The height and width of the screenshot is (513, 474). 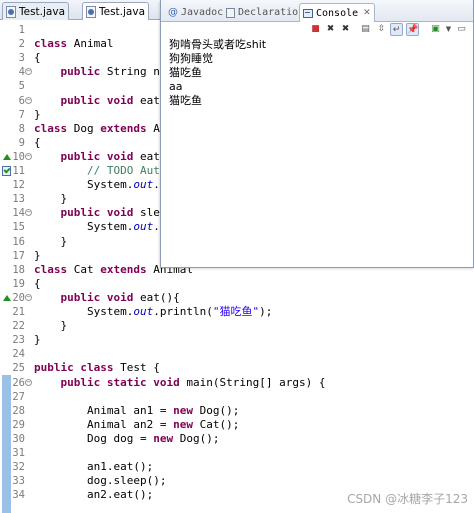 What do you see at coordinates (18, 326) in the screenshot?
I see `line-number: 22` at bounding box center [18, 326].